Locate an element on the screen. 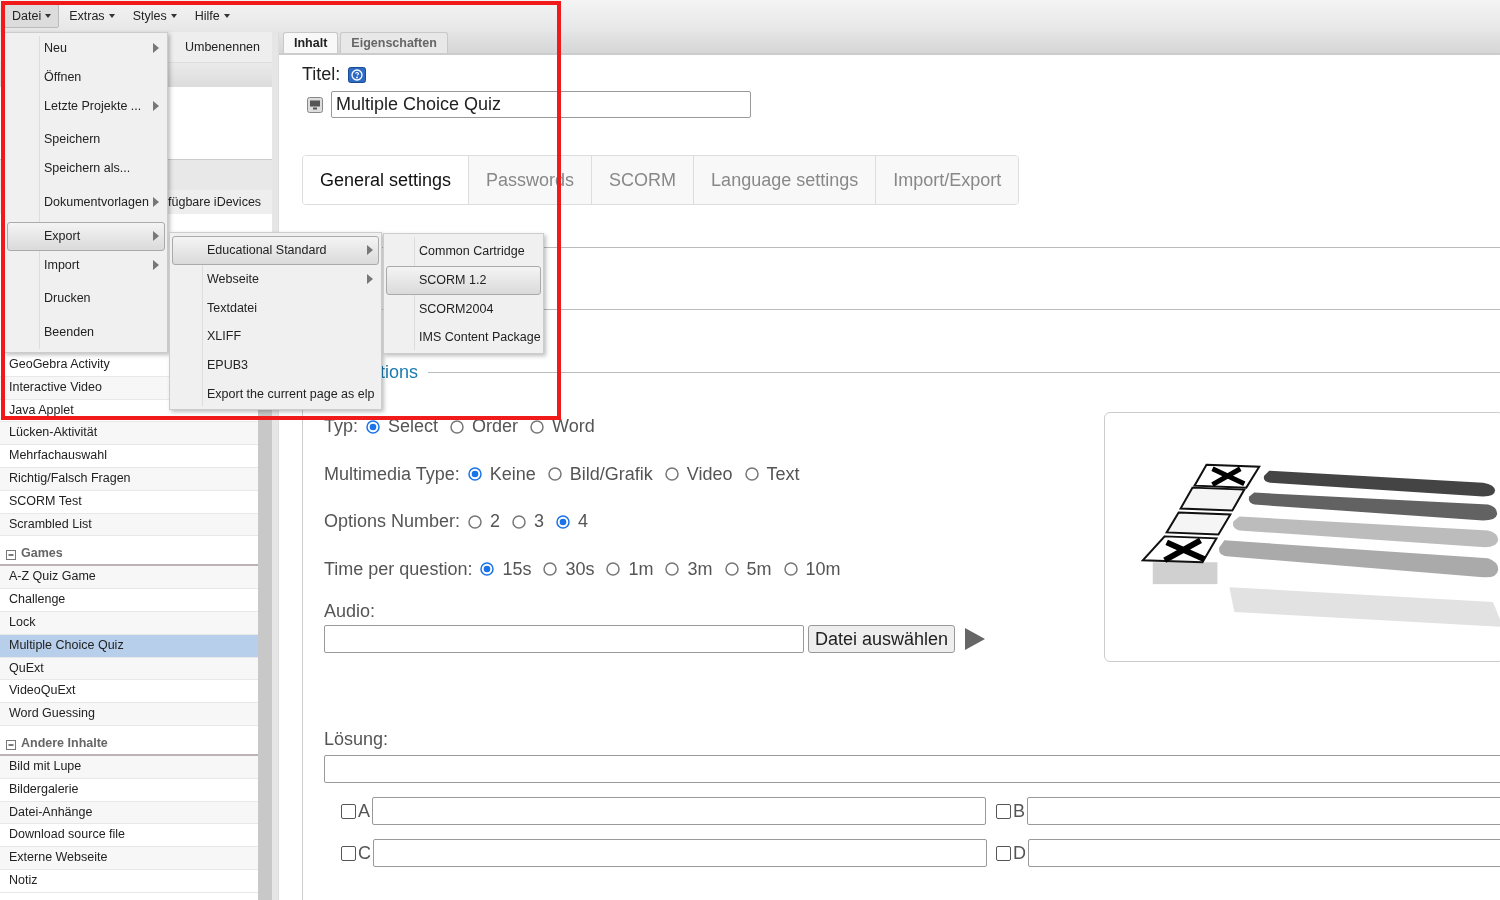 Image resolution: width=1500 pixels, height=900 pixels. solution-field is located at coordinates (912, 769).